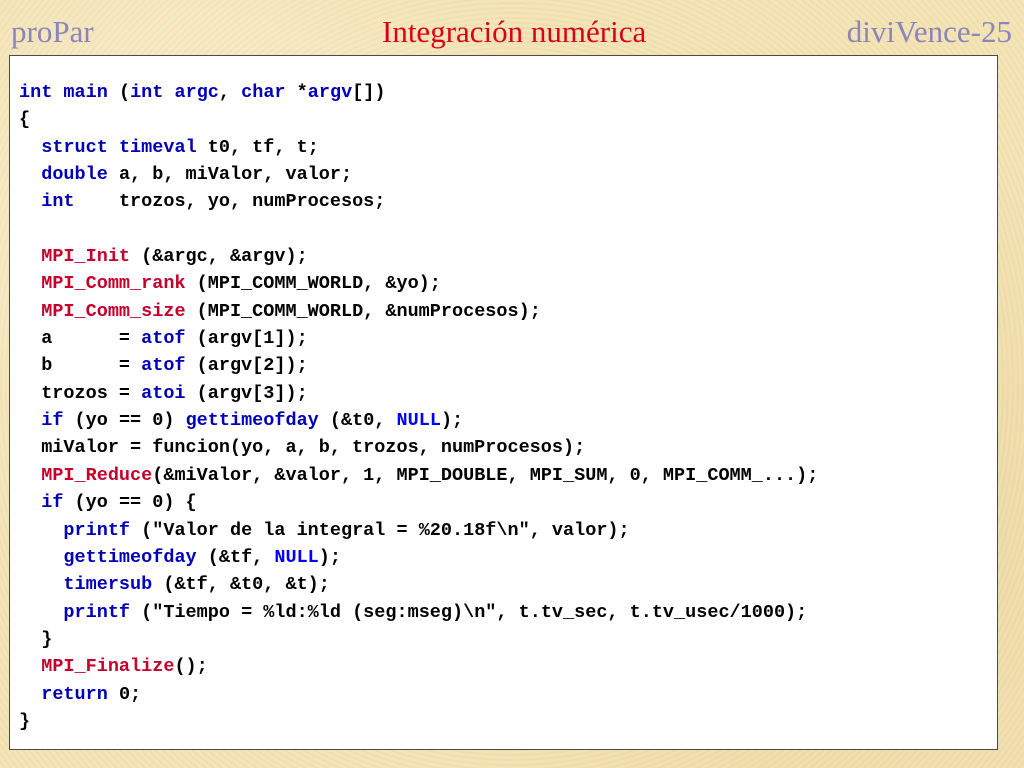 Image resolution: width=1024 pixels, height=768 pixels. I want to click on code-line: double a, b, miValor, valor;, so click(418, 174).